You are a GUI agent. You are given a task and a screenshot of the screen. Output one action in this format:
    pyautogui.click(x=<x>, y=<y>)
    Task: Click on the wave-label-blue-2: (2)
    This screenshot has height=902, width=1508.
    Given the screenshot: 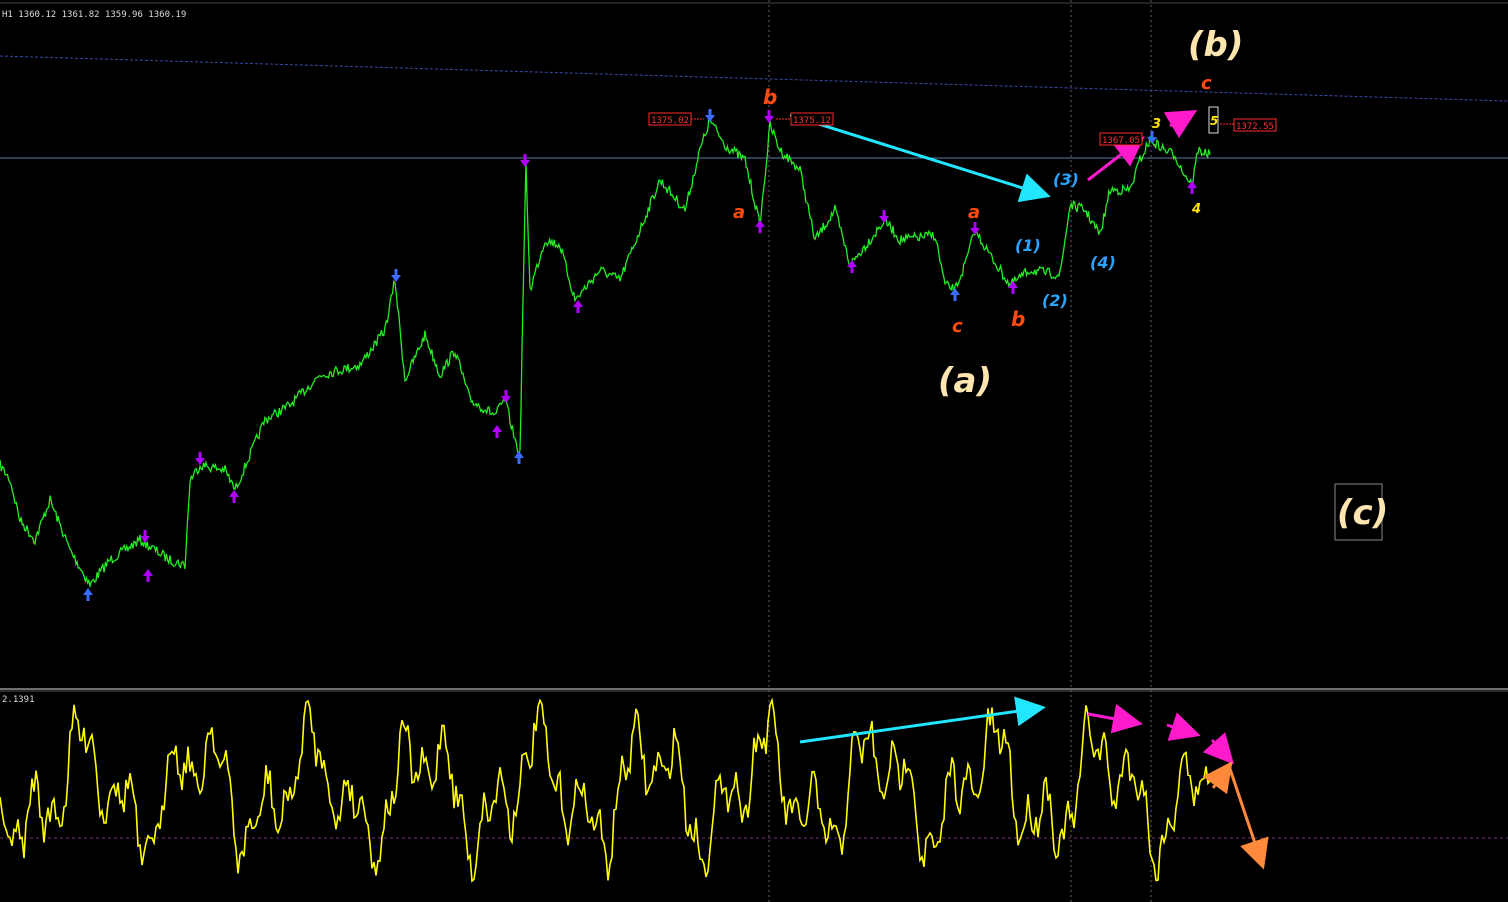 What is the action you would take?
    pyautogui.click(x=1055, y=300)
    